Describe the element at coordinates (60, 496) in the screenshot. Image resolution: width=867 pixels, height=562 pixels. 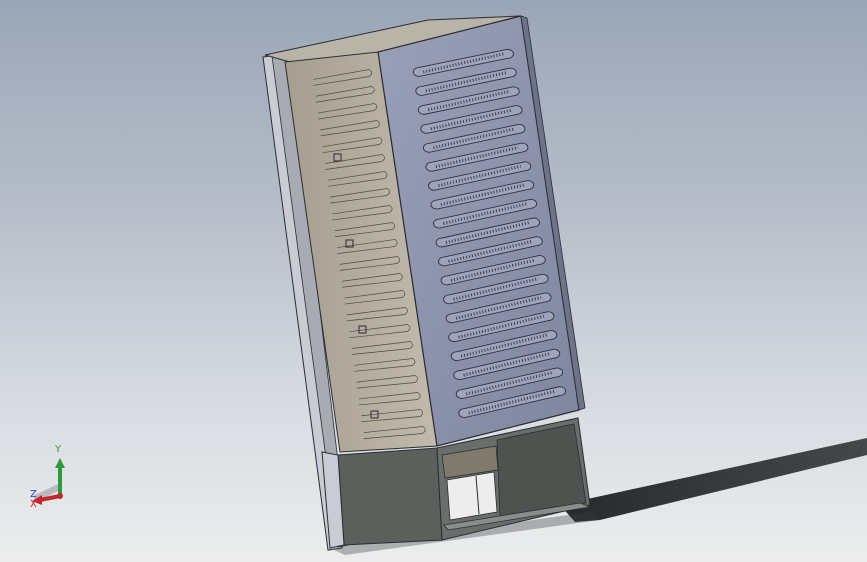
I see `triad-origin` at that location.